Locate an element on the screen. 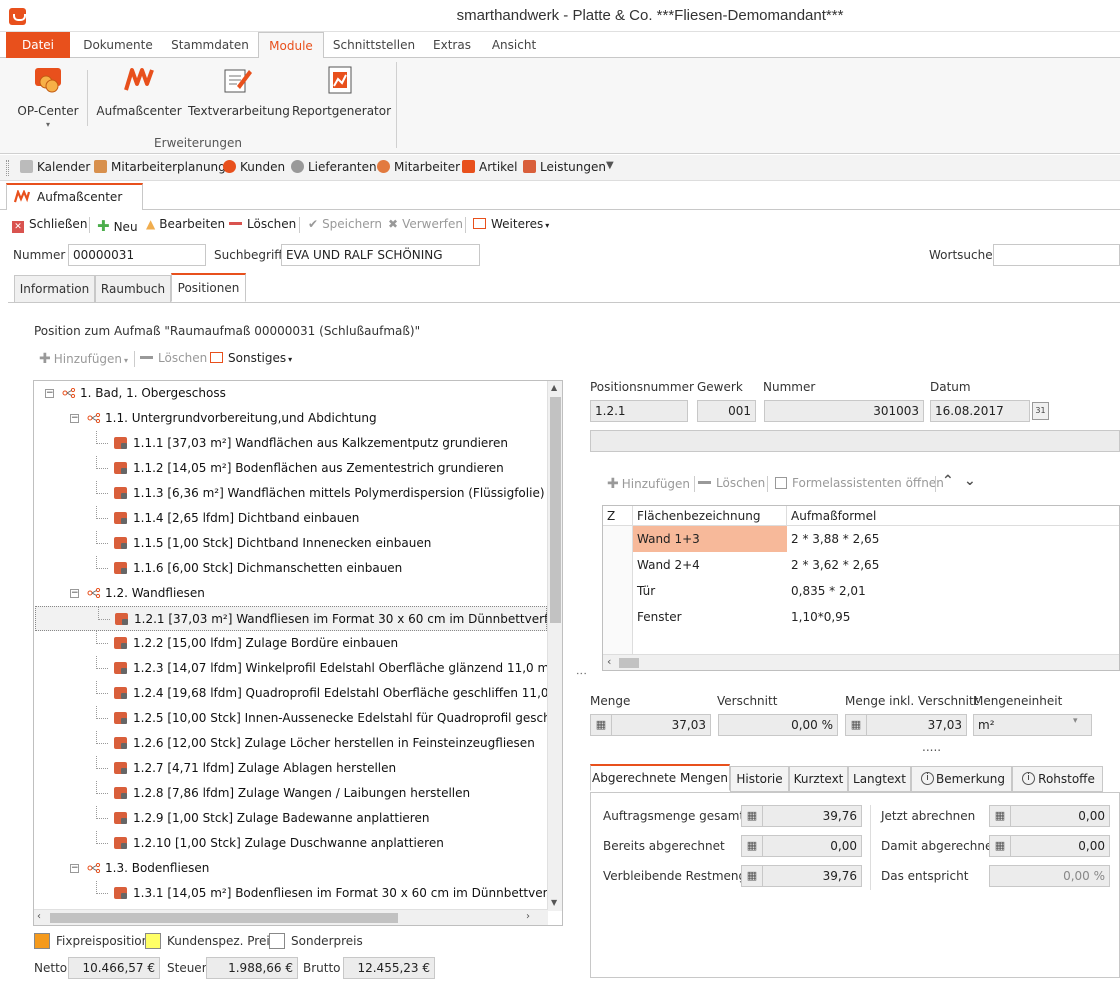  scroll-right-icon: › is located at coordinates (528, 916).